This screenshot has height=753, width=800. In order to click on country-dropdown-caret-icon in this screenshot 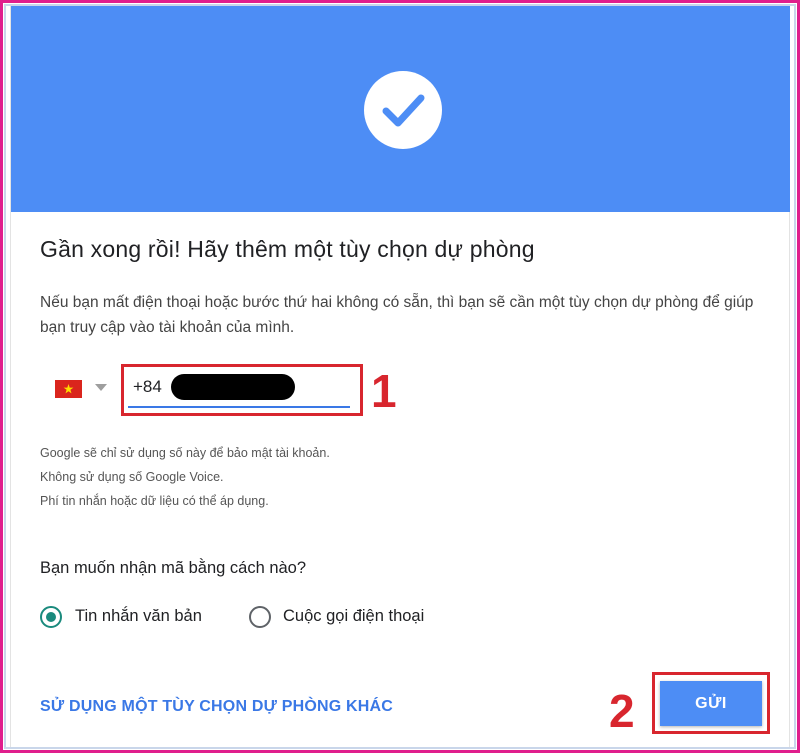, I will do `click(101, 387)`.